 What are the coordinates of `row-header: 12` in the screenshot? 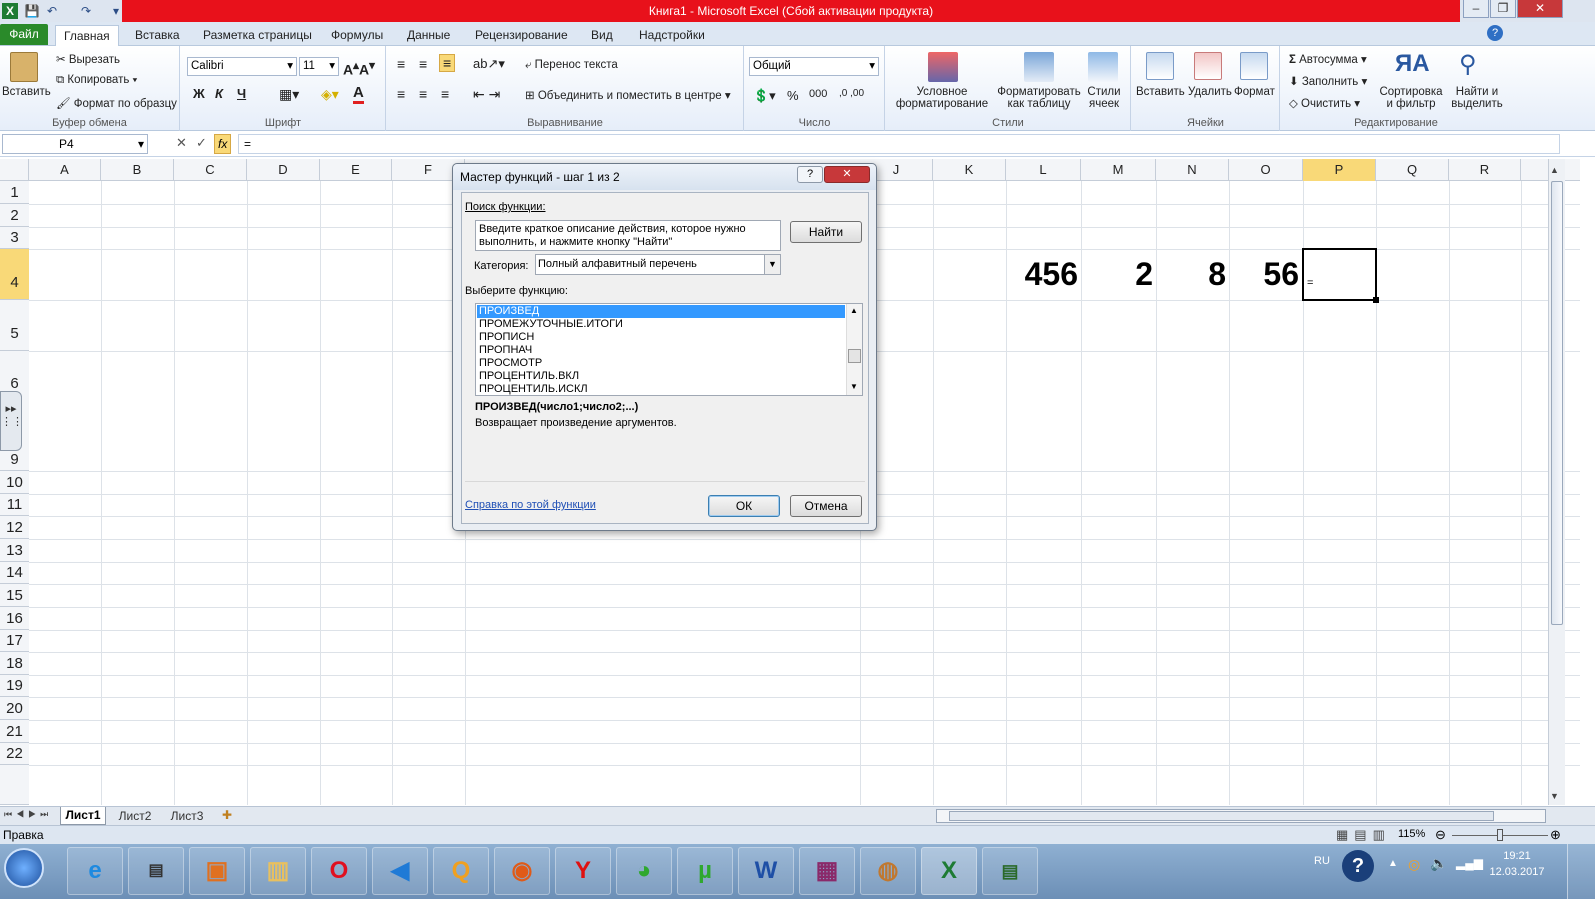 It's located at (14, 527).